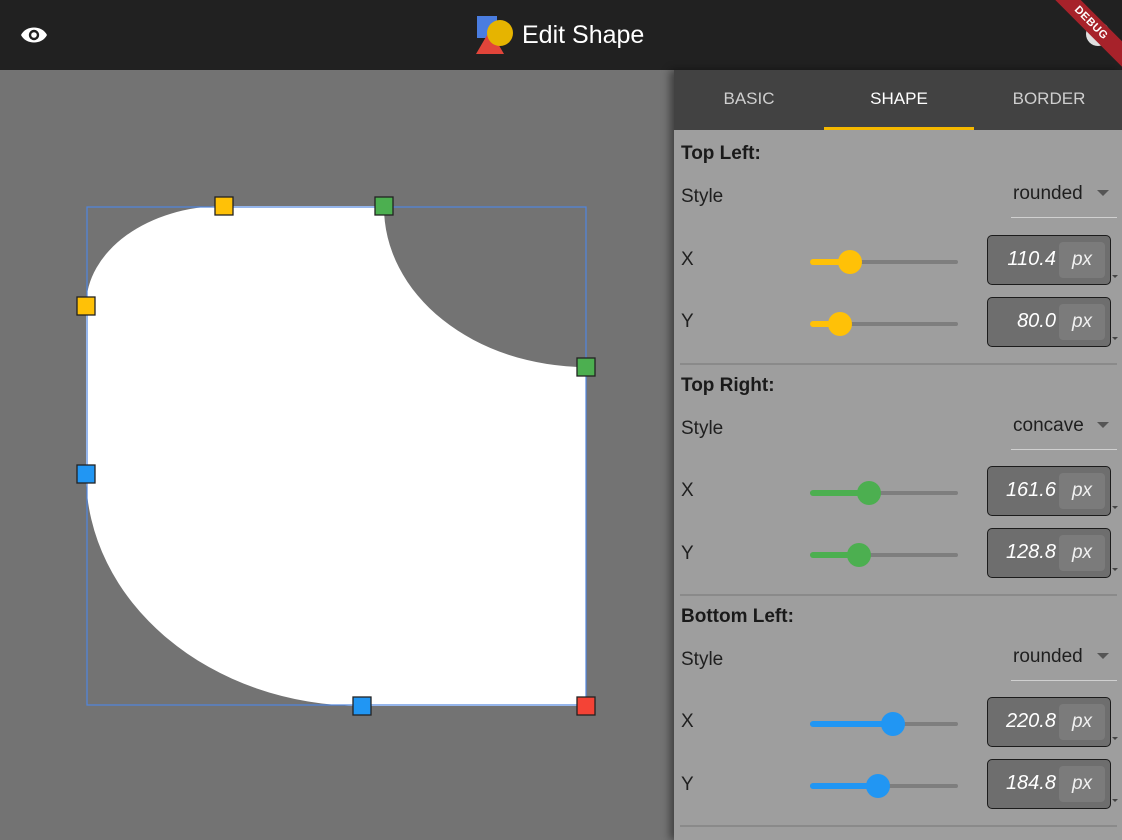  What do you see at coordinates (1048, 425) in the screenshot?
I see `style-value: concave` at bounding box center [1048, 425].